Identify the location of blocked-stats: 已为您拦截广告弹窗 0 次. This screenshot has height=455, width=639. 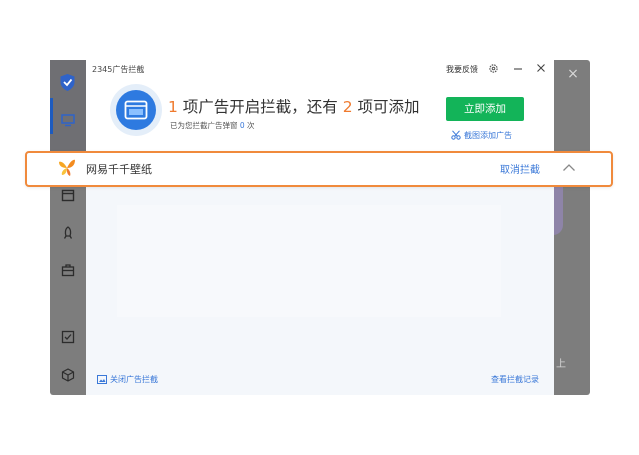
(212, 125).